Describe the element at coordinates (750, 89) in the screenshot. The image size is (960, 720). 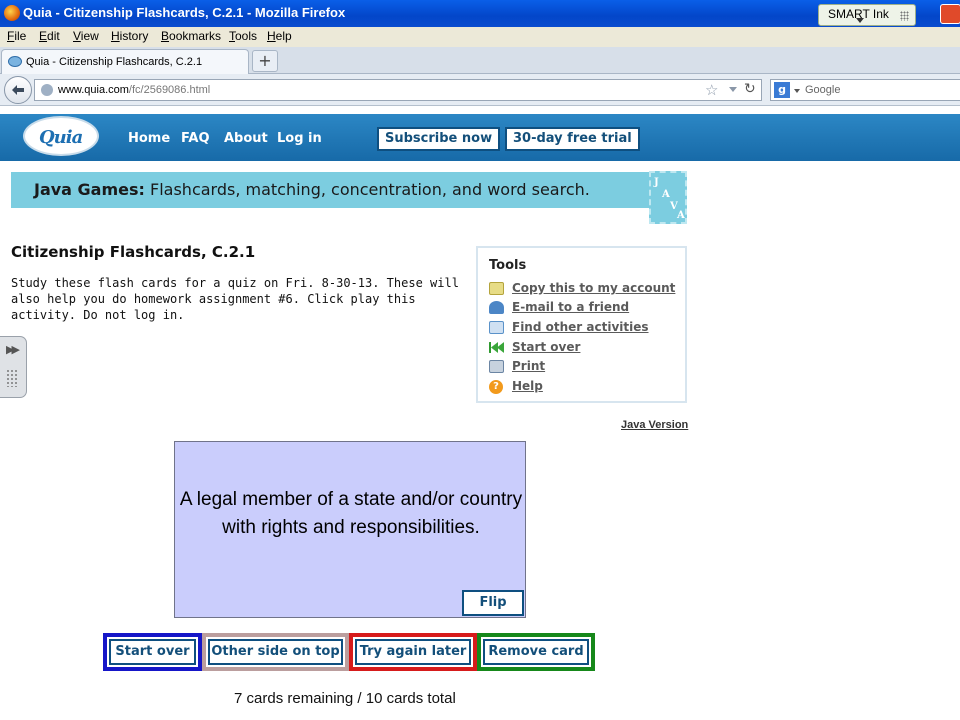
I see `reload-icon: ↻` at that location.